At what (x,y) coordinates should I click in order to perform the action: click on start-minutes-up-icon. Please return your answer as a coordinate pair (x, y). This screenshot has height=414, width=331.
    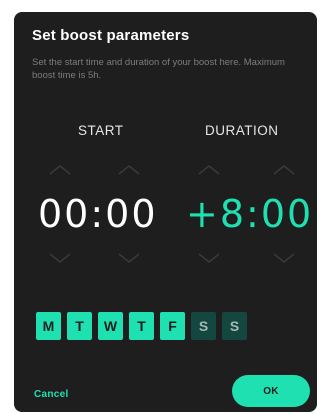
    Looking at the image, I should click on (129, 170).